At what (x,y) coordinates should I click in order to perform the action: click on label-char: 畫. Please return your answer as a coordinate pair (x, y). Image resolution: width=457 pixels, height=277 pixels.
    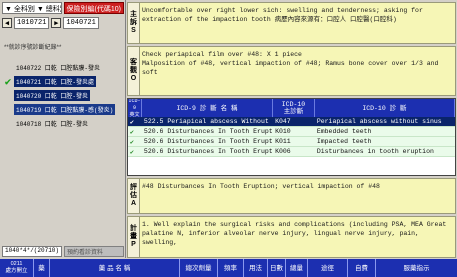
    Looking at the image, I should click on (133, 236).